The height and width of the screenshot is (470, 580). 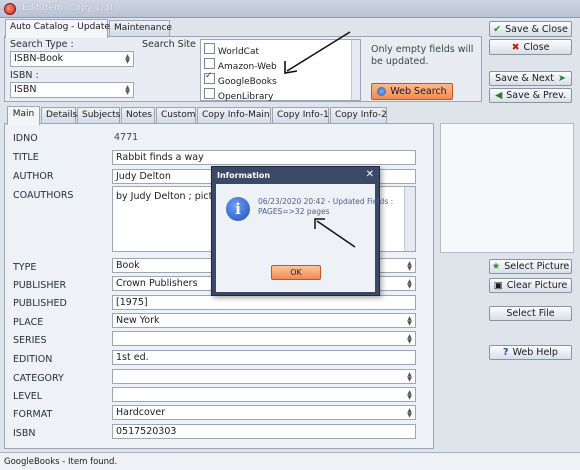 What do you see at coordinates (264, 338) in the screenshot?
I see `series-select: ▲ ▼` at bounding box center [264, 338].